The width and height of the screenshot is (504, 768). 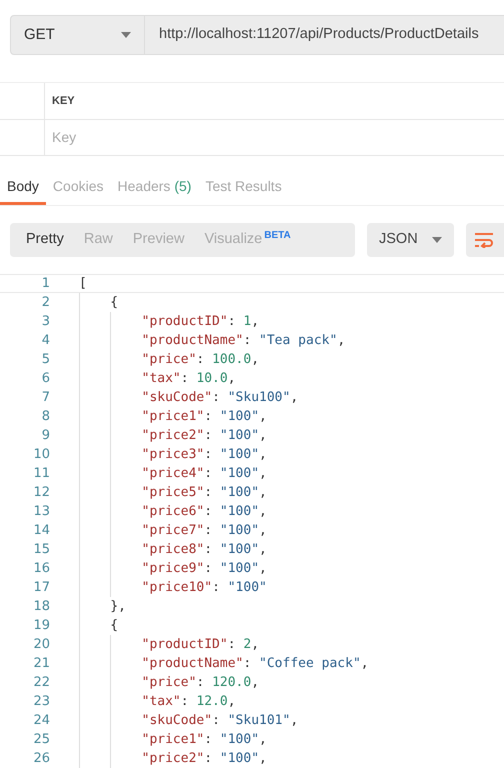 I want to click on line-number: 14, so click(x=41, y=531).